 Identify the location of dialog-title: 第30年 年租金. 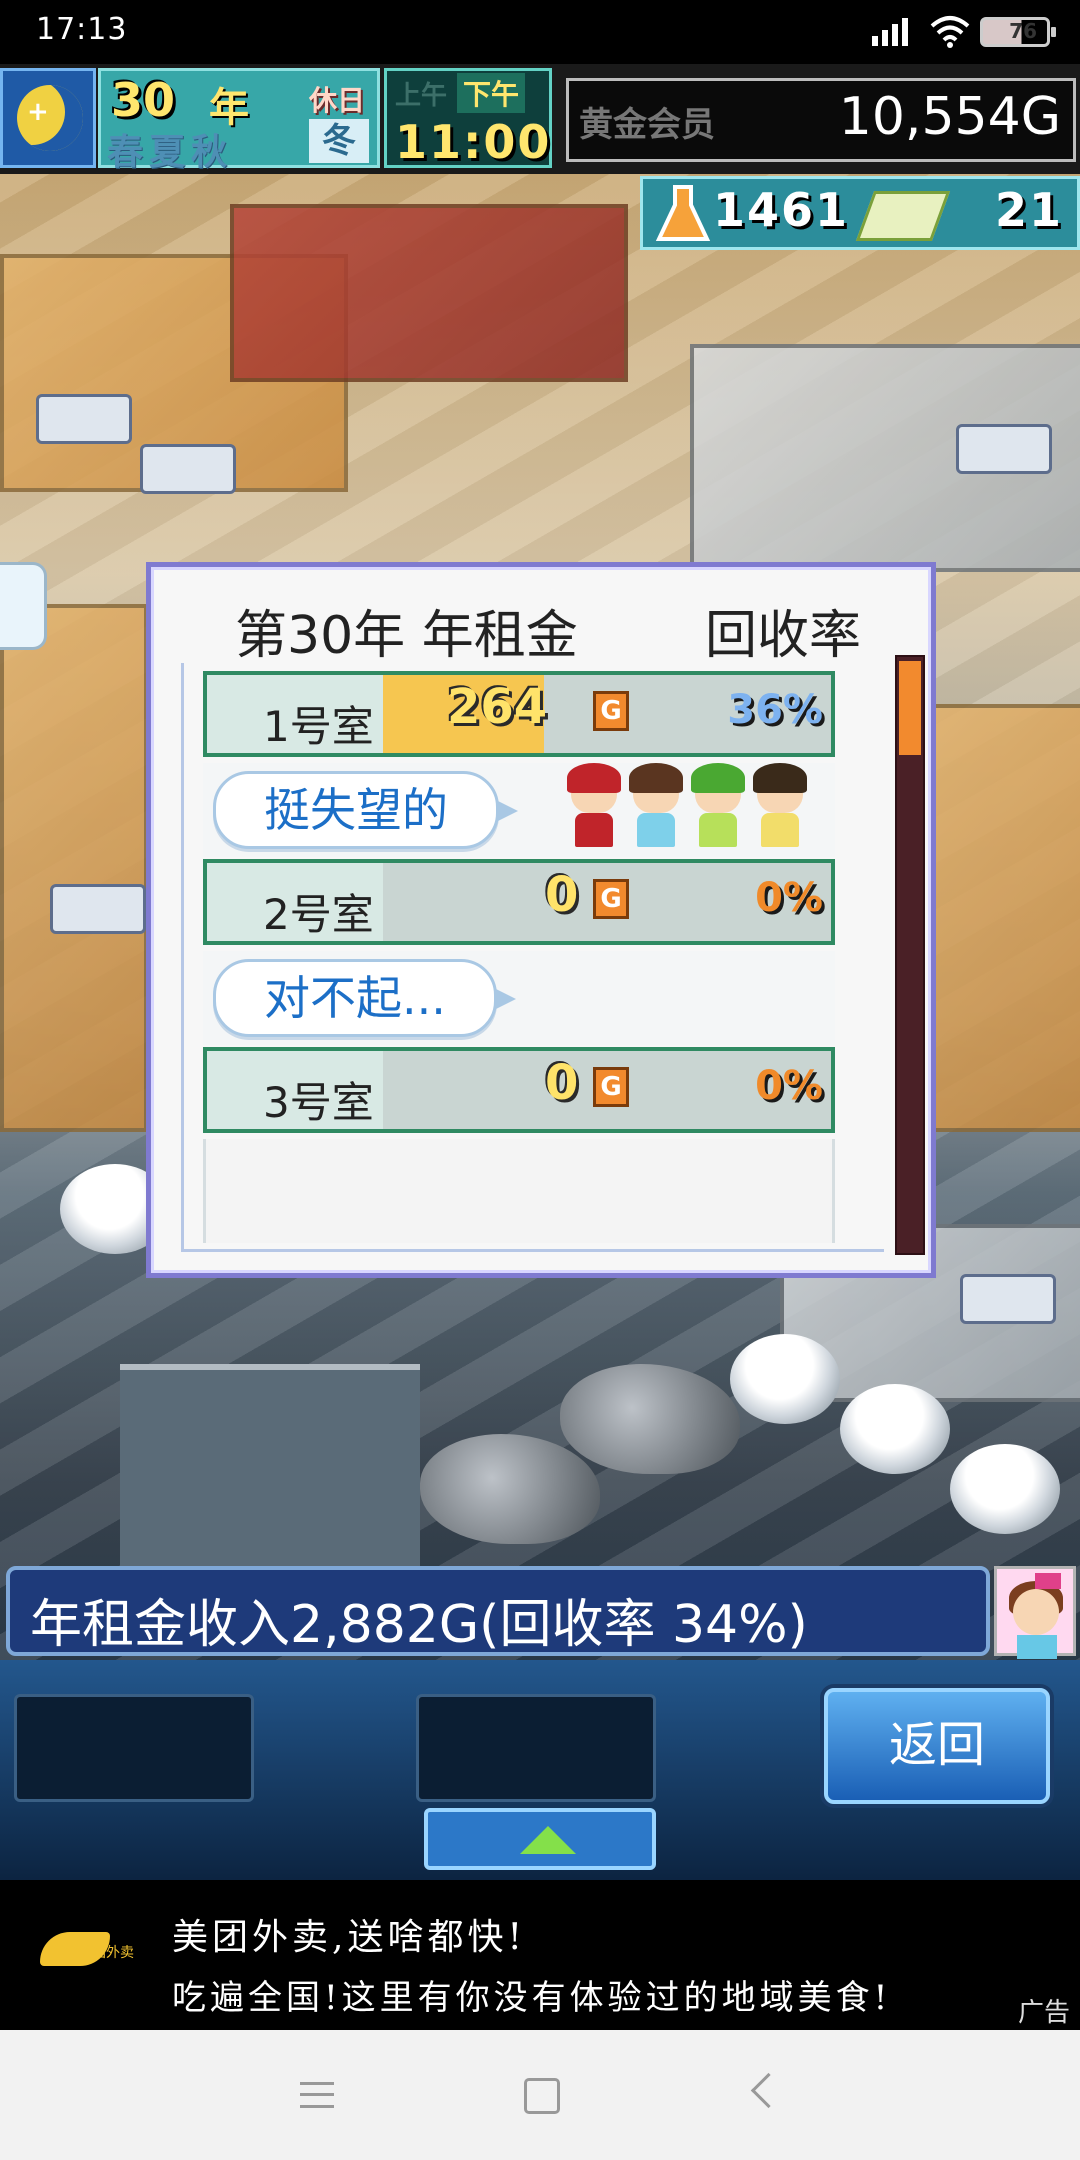
(406, 636).